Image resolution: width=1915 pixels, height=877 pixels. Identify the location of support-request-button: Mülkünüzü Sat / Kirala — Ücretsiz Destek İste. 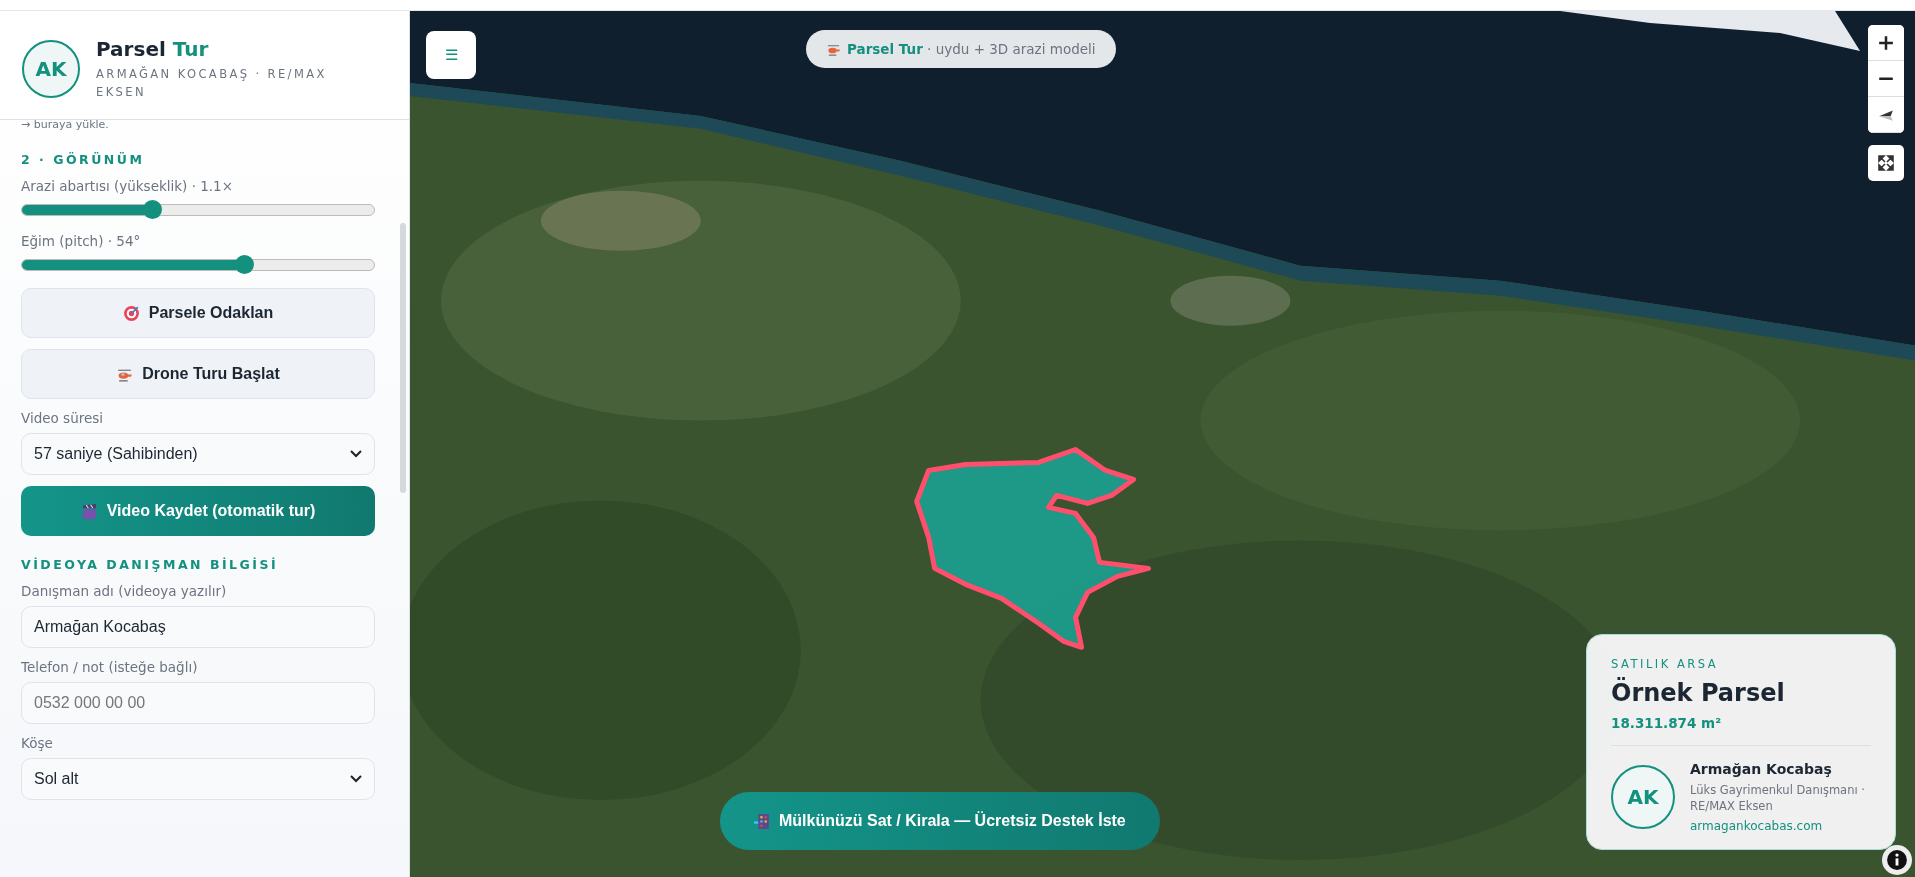
(940, 821).